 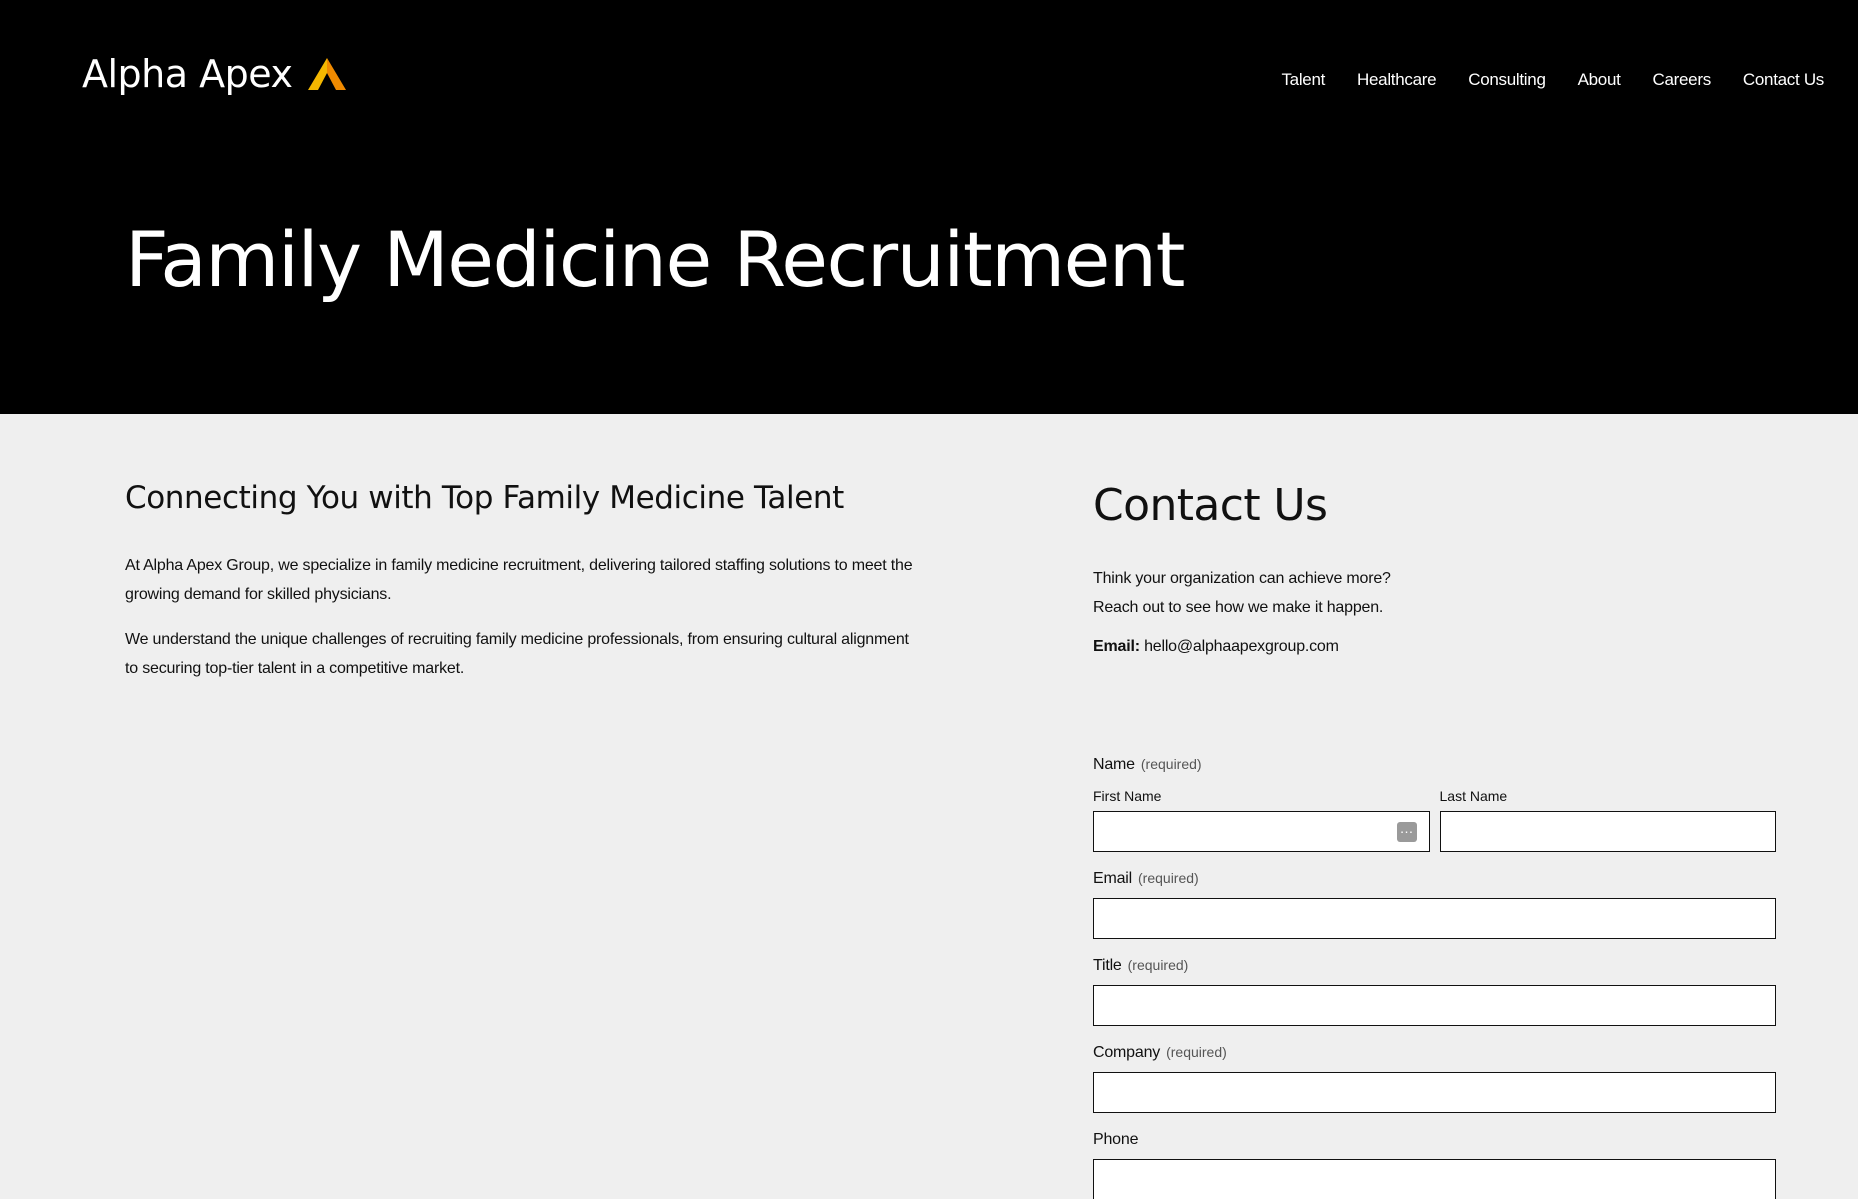 I want to click on last-name-field, so click(x=1607, y=831).